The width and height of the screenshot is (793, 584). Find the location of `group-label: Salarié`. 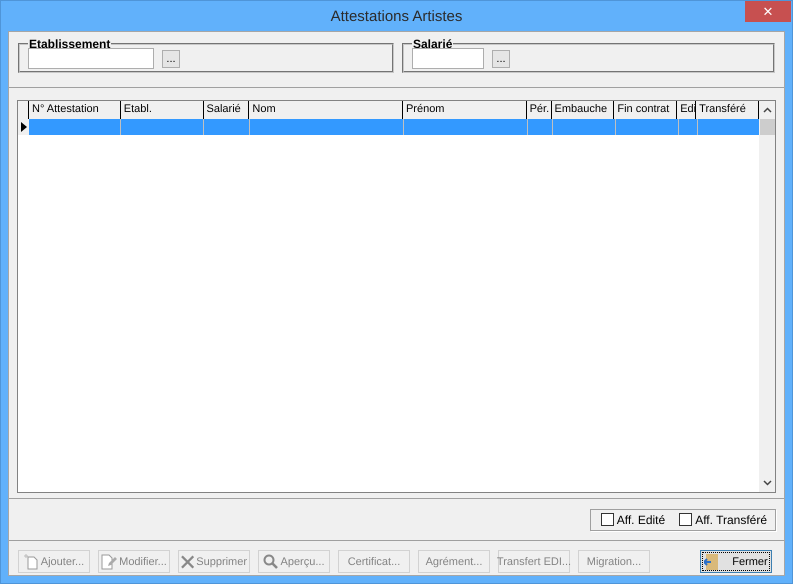

group-label: Salarié is located at coordinates (433, 44).